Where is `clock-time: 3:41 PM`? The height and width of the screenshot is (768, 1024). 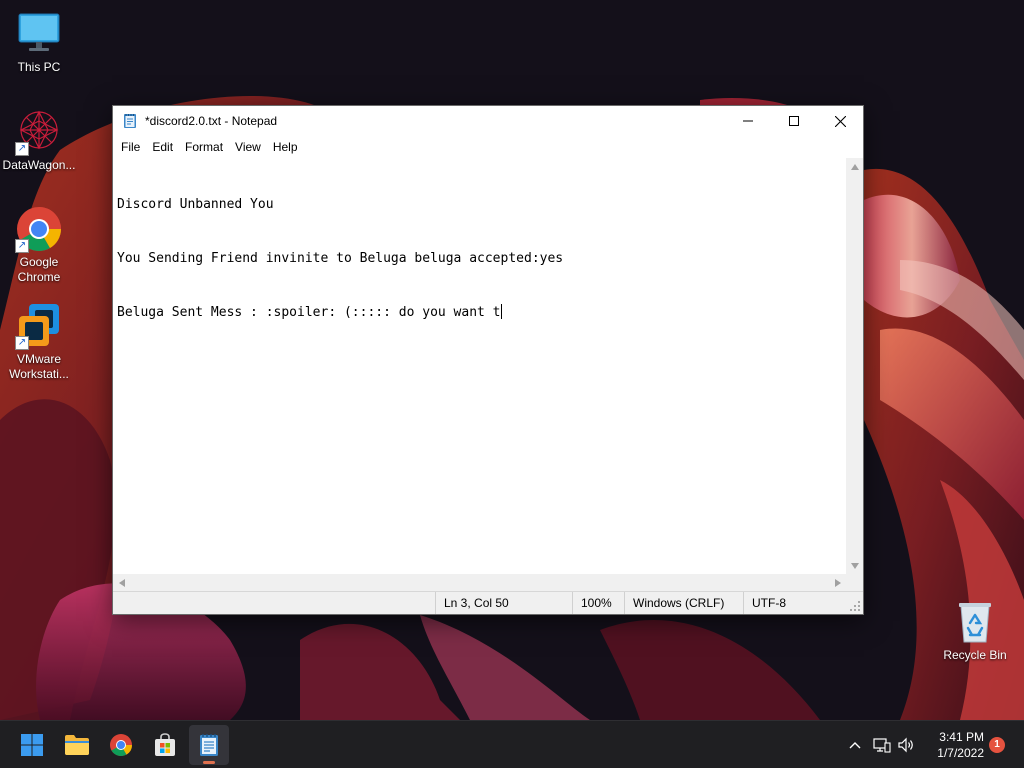 clock-time: 3:41 PM is located at coordinates (961, 737).